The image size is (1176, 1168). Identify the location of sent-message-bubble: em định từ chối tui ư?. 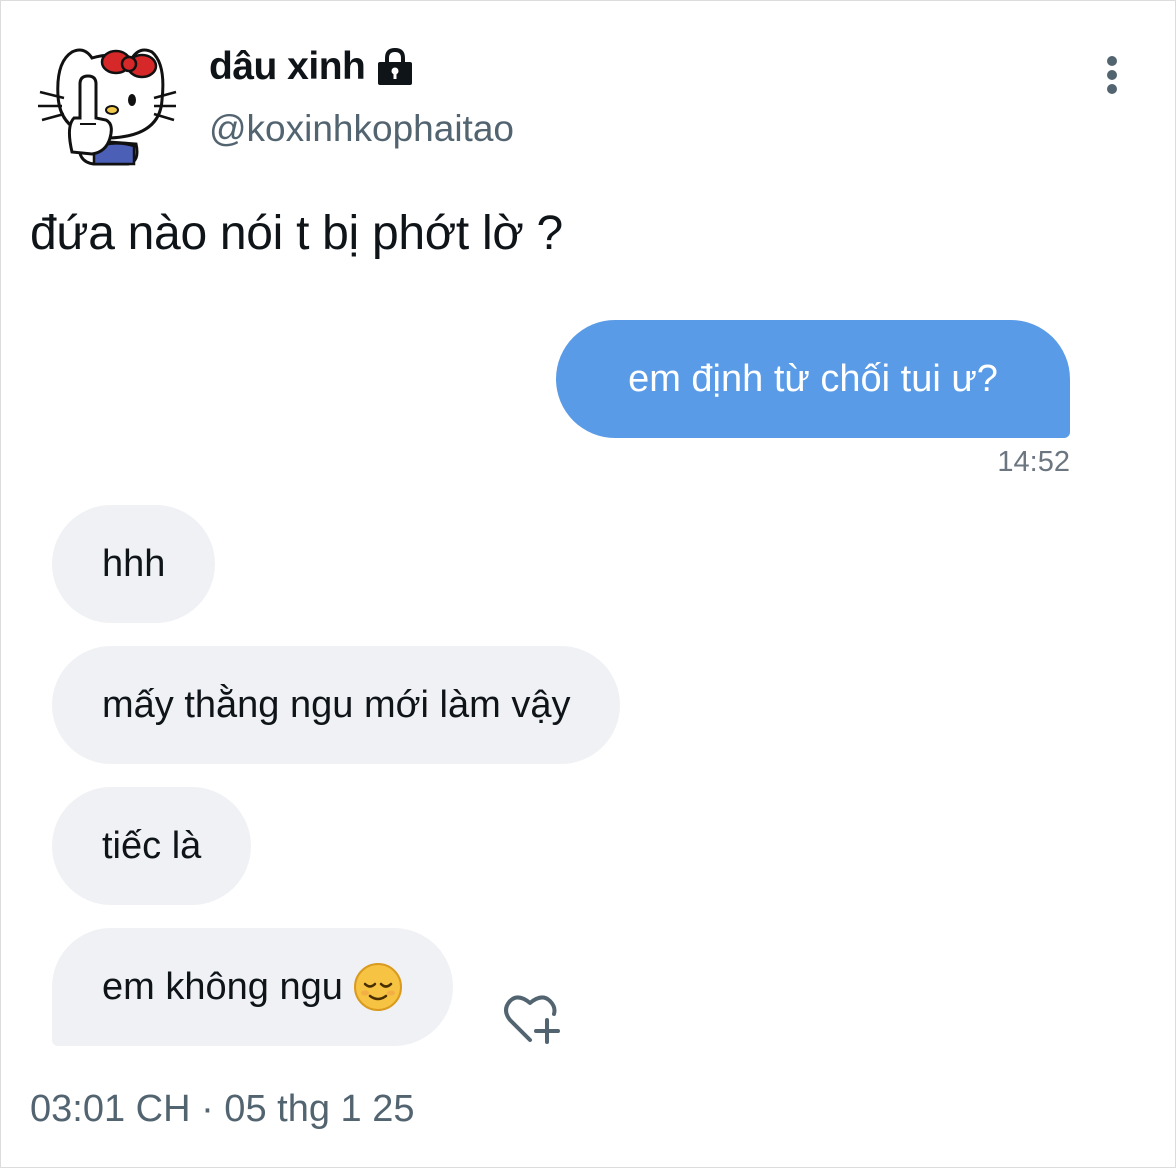
(813, 379).